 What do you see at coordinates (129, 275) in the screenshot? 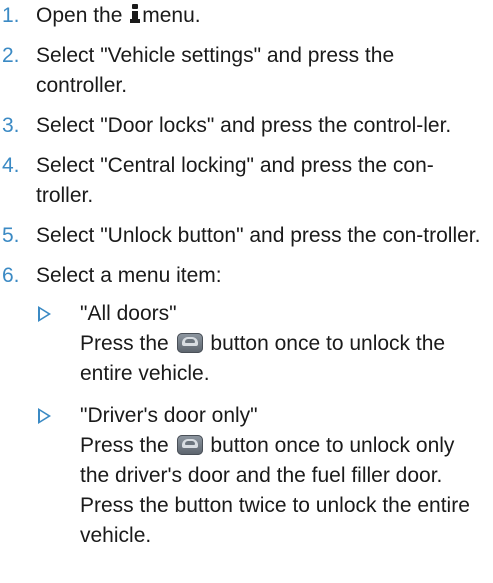
I see `step-6-text: Select a menu item:` at bounding box center [129, 275].